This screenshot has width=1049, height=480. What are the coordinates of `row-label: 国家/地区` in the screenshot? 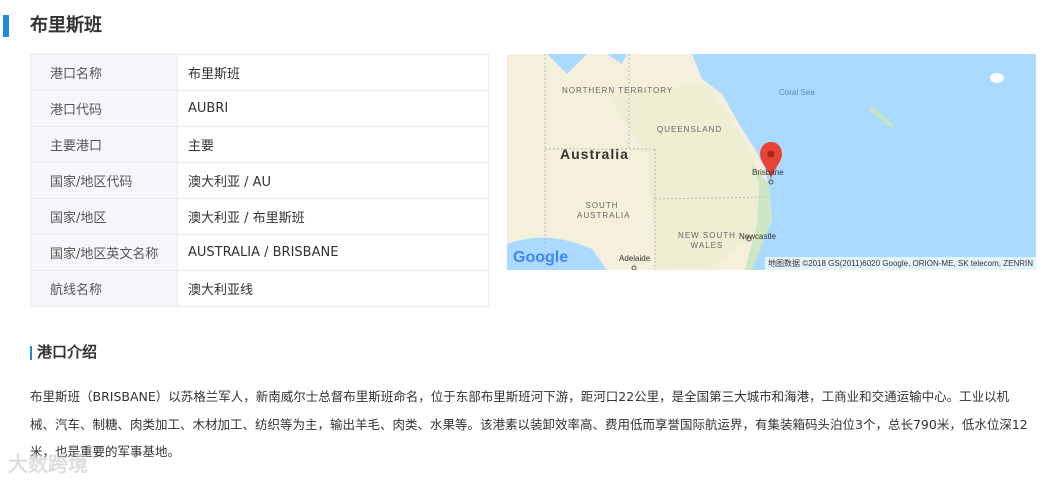 It's located at (104, 216).